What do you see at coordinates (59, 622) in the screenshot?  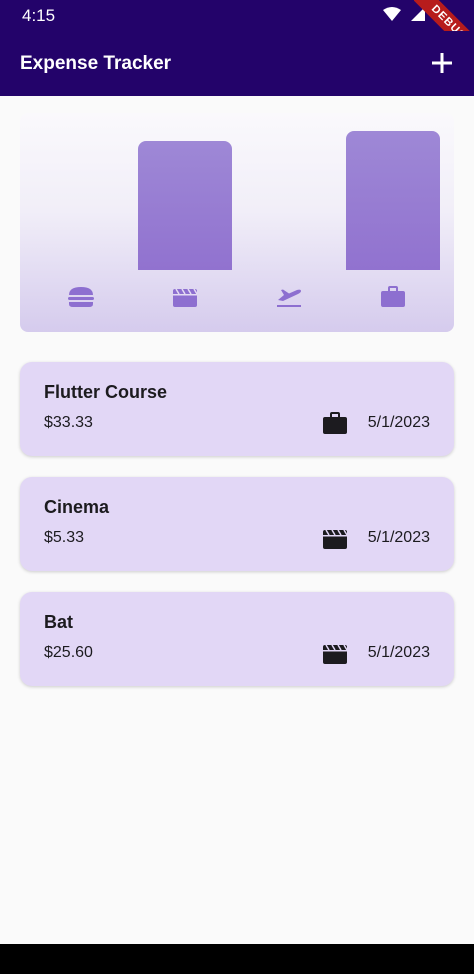 I see `expense-title: Bat` at bounding box center [59, 622].